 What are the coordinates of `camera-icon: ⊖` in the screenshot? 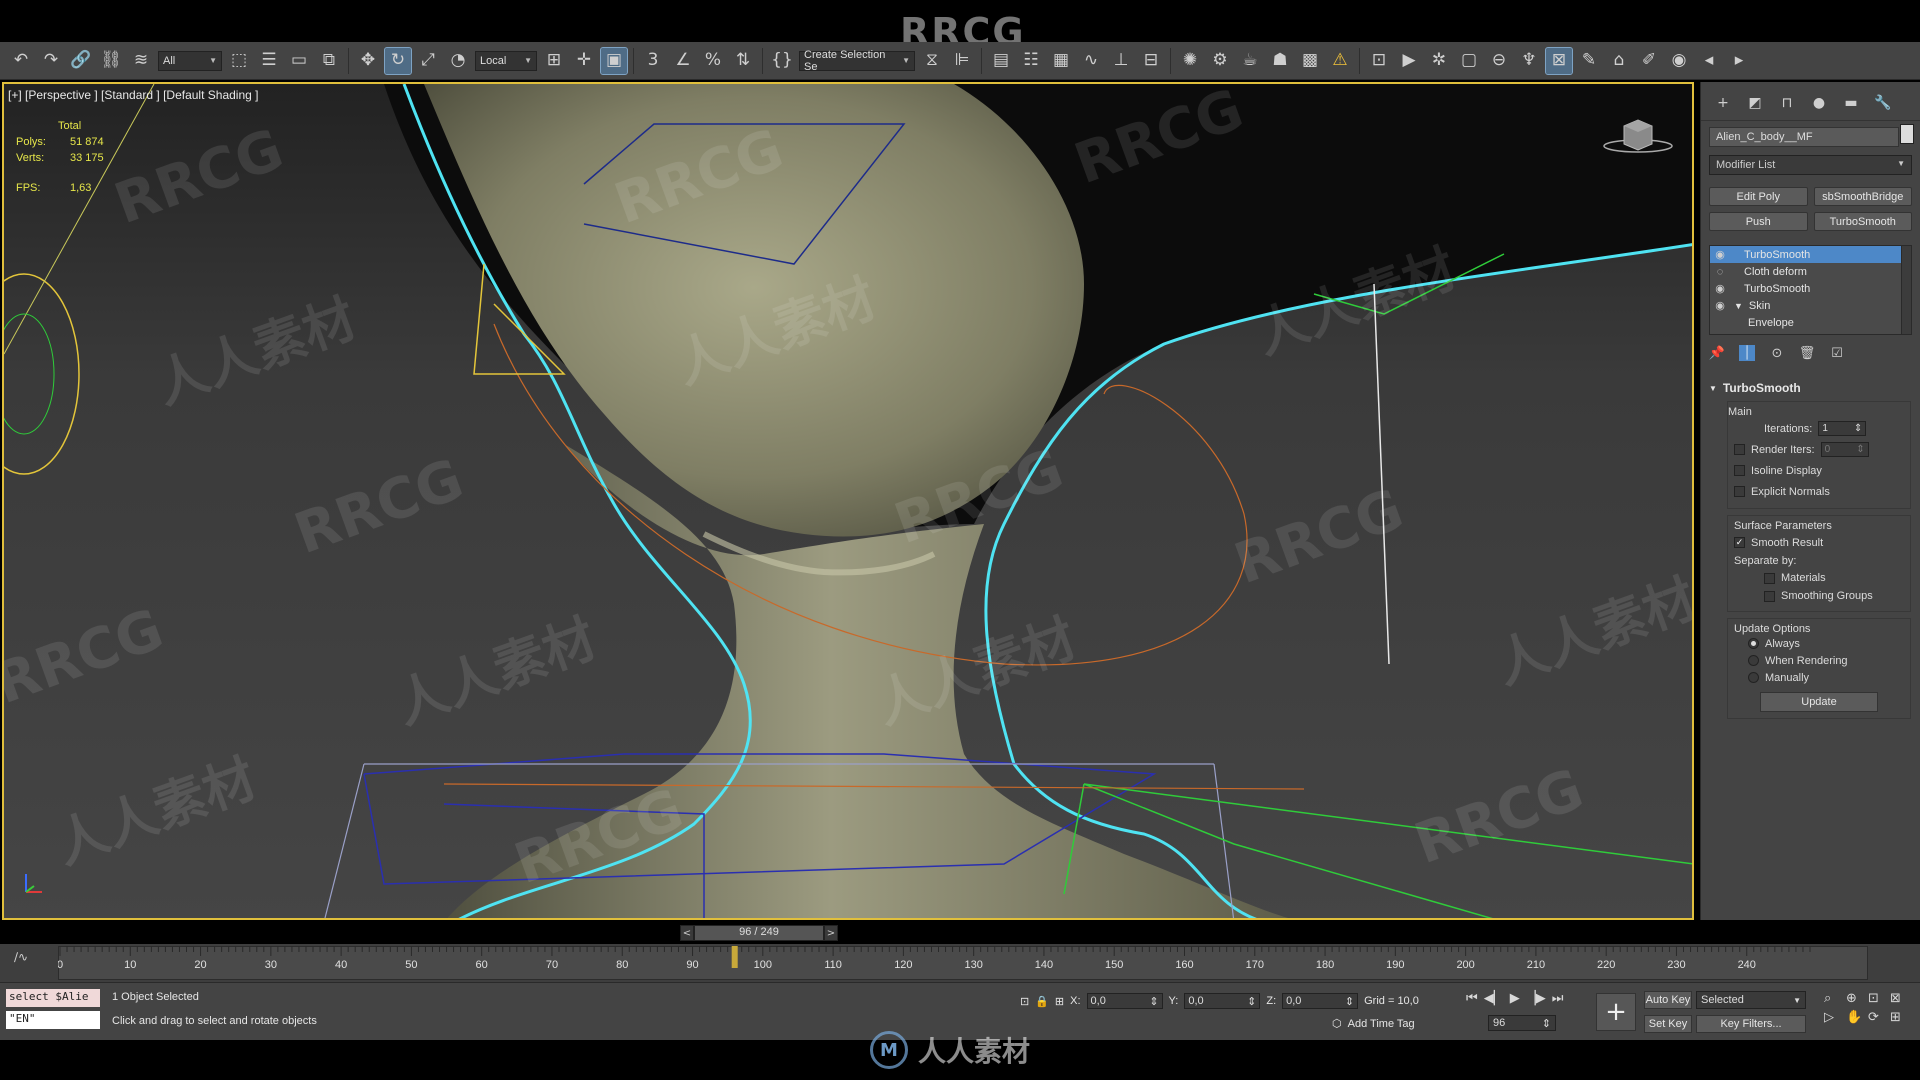 It's located at (1499, 61).